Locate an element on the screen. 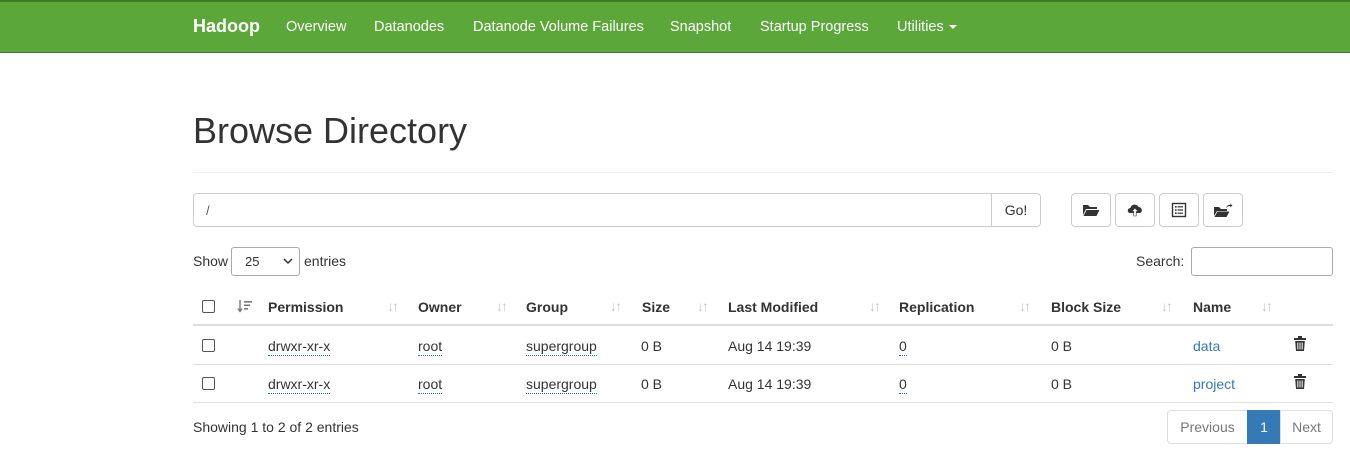 The width and height of the screenshot is (1350, 459). select-all-checkbox is located at coordinates (208, 306).